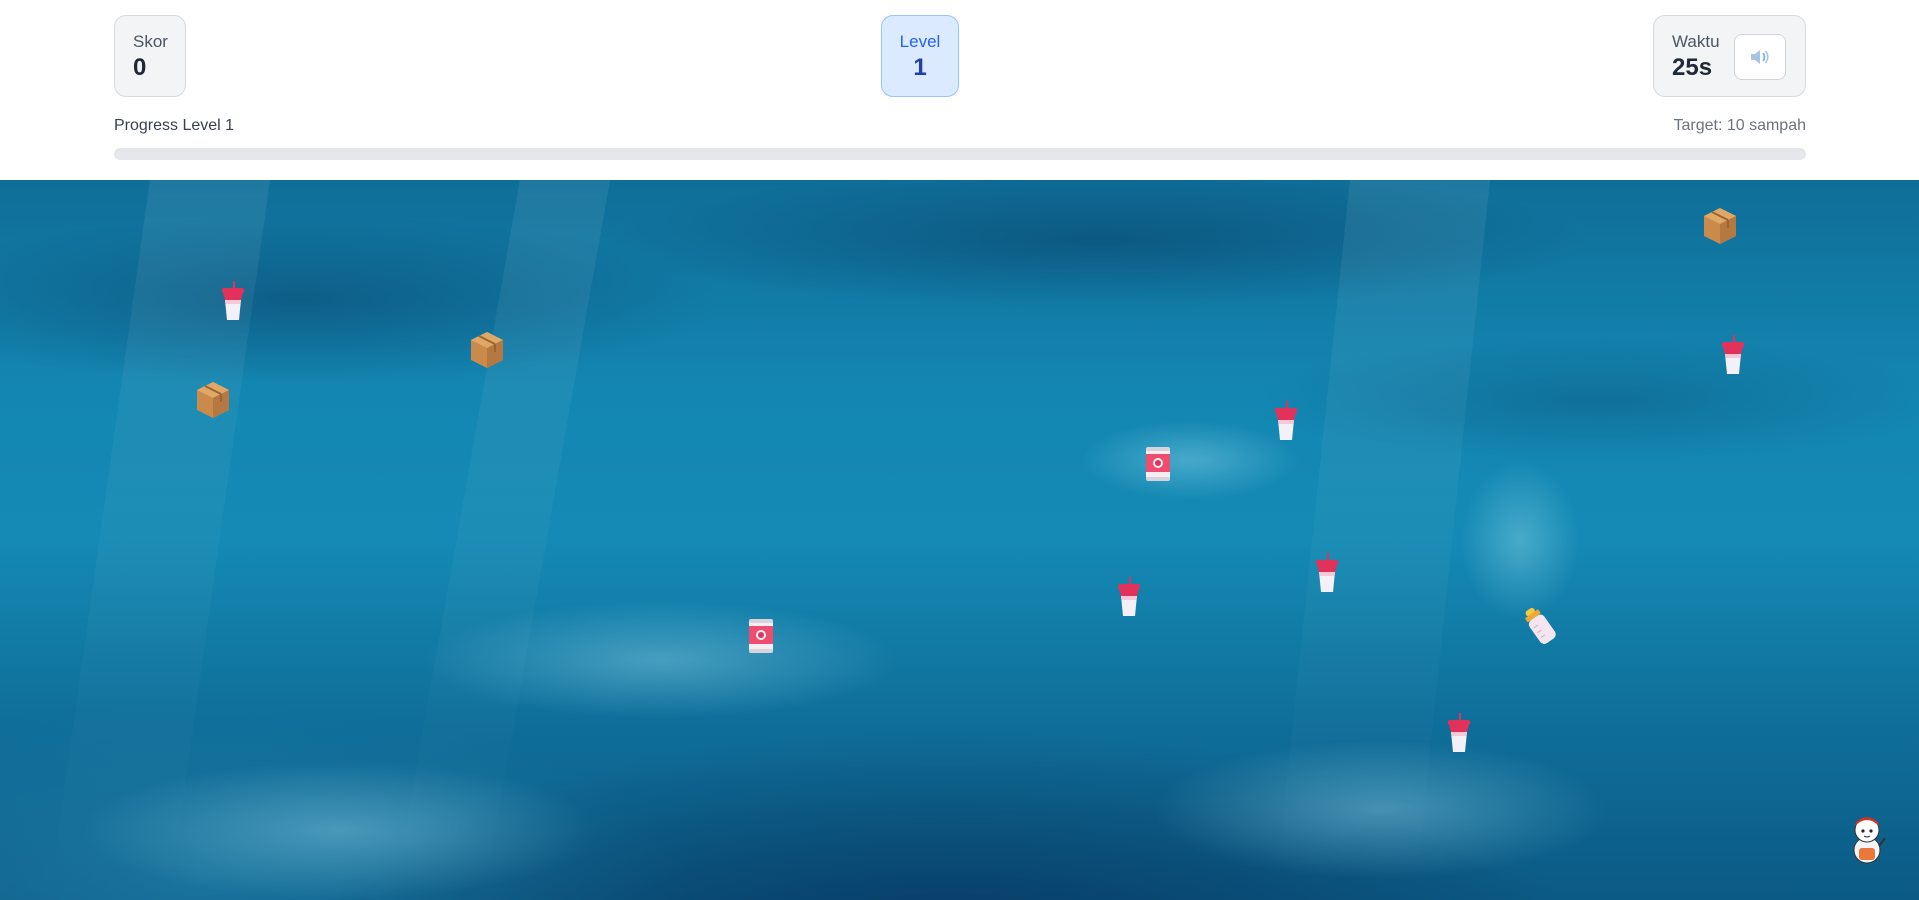 The height and width of the screenshot is (900, 1919). Describe the element at coordinates (1696, 41) in the screenshot. I see `time-label: Waktu` at that location.